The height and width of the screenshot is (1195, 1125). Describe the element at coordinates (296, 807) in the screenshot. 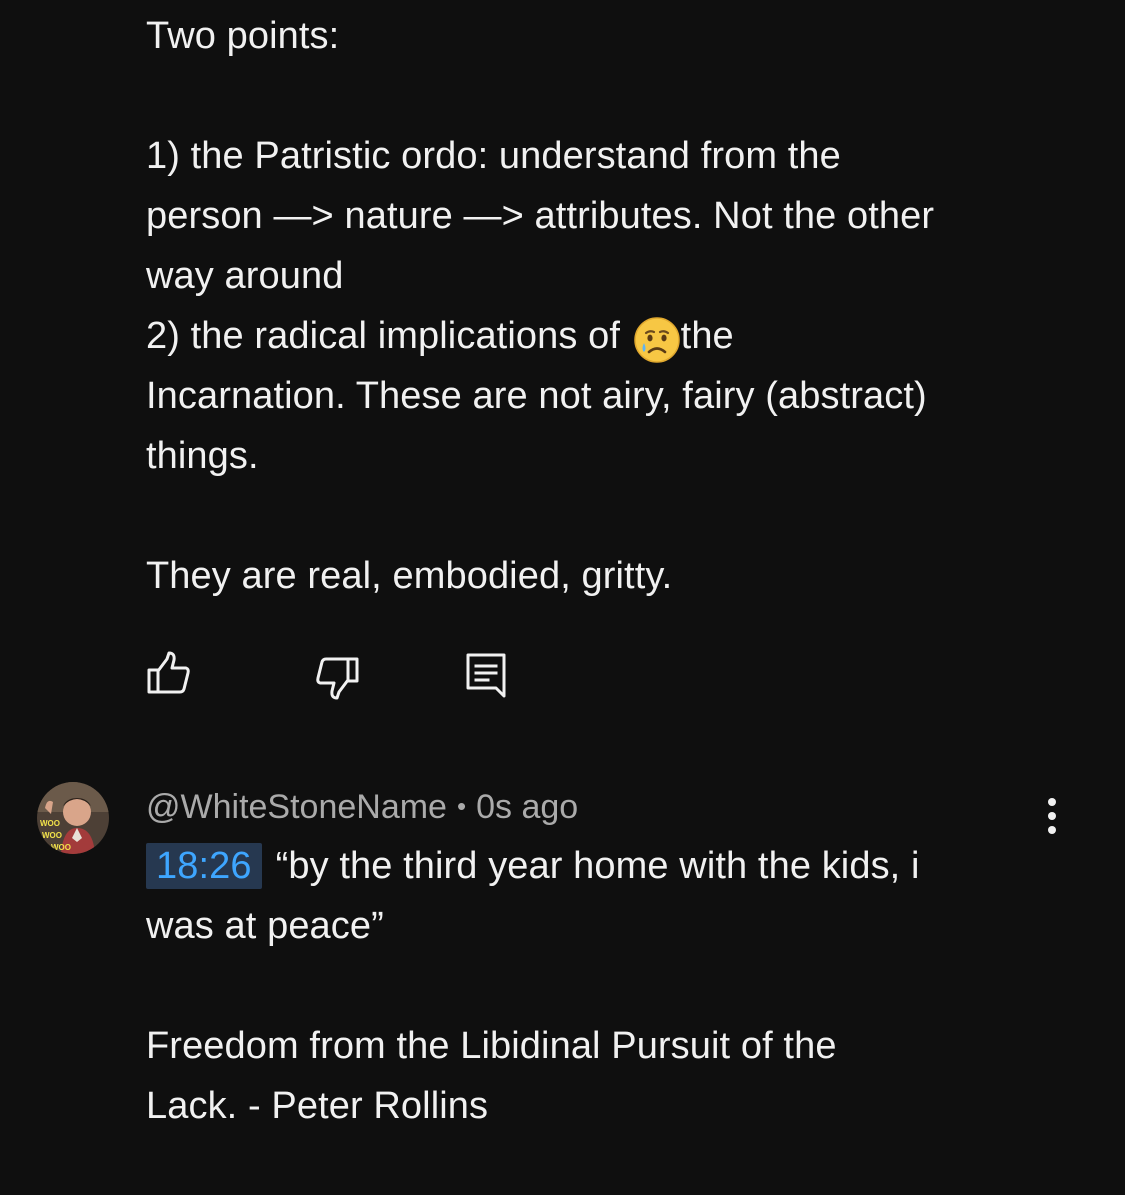

I see `author-name: @WhiteStoneName` at that location.